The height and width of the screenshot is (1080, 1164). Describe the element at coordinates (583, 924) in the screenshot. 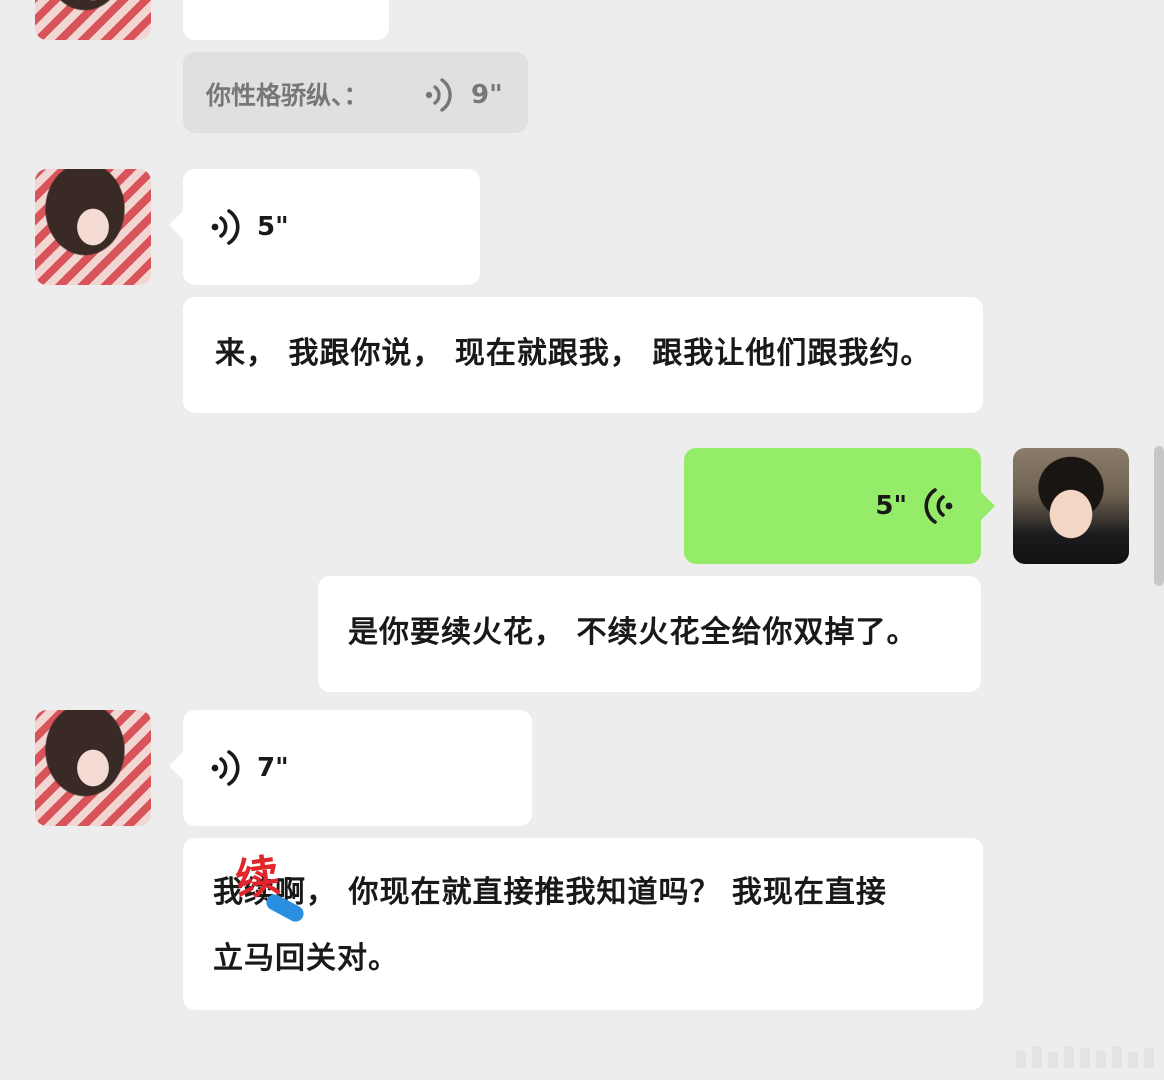

I see `transcript-bubble: 我续啊， 你现在就直接推我知道吗？ 我现在直接 立马回关对。 续` at that location.